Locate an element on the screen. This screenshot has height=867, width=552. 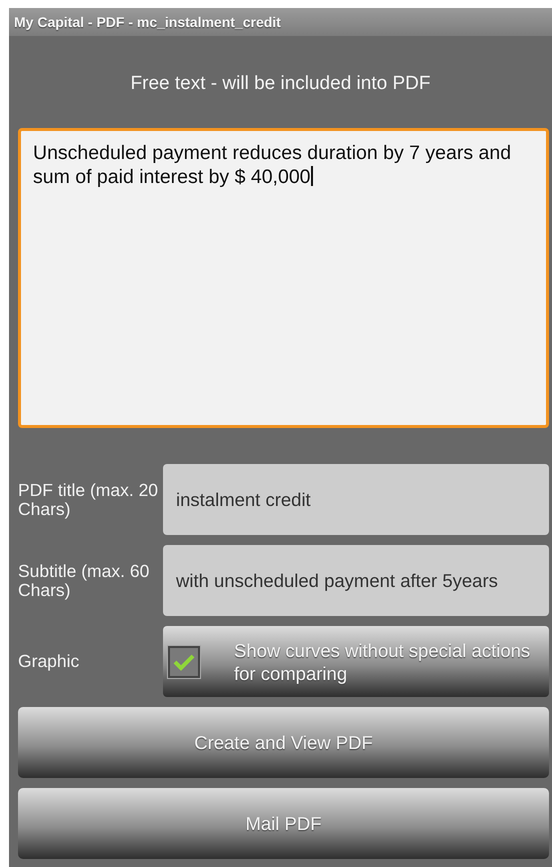
checkbox-toggle: Show curves without special actions for comparing is located at coordinates (356, 661).